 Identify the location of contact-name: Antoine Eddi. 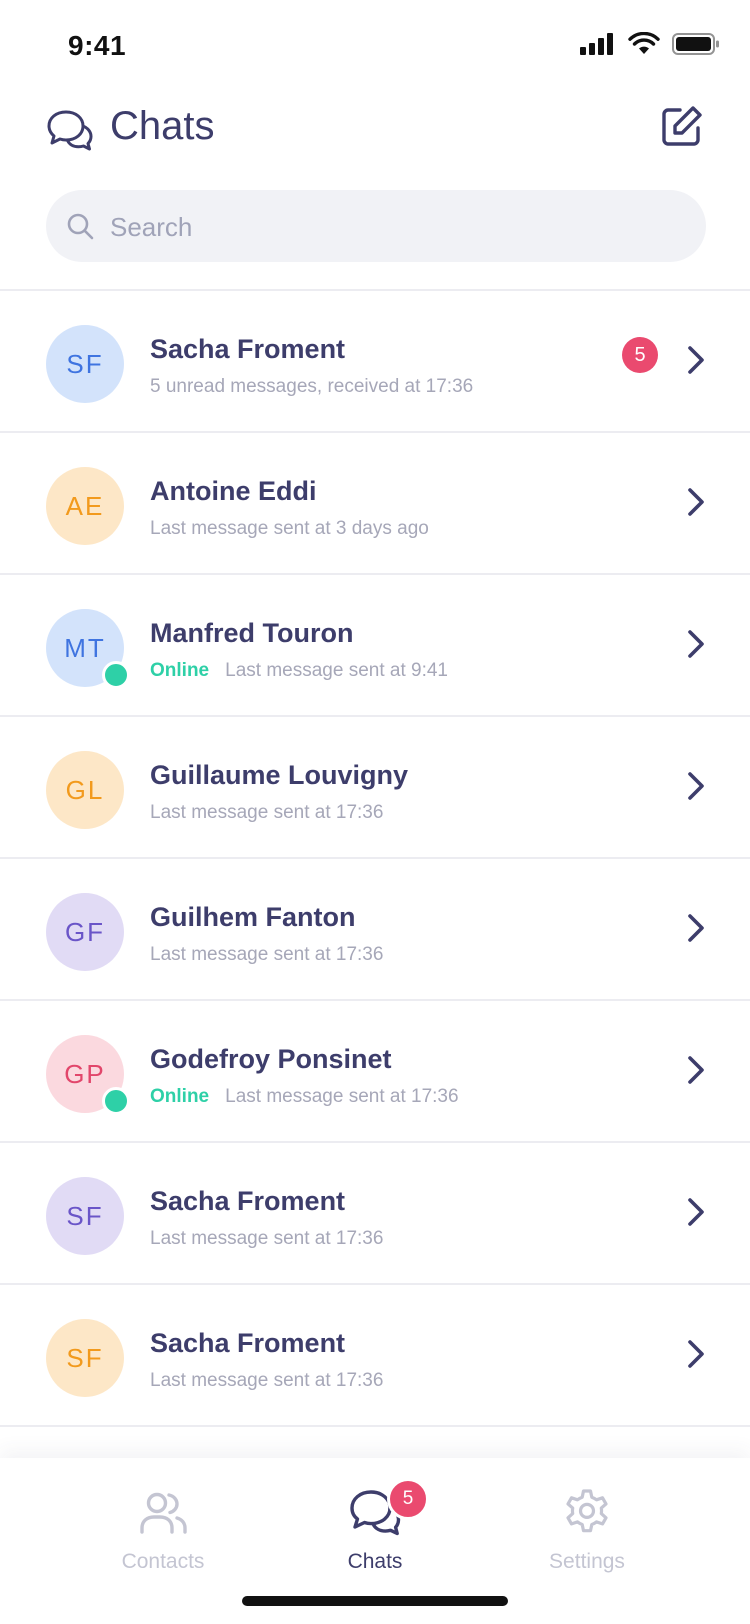
(233, 491).